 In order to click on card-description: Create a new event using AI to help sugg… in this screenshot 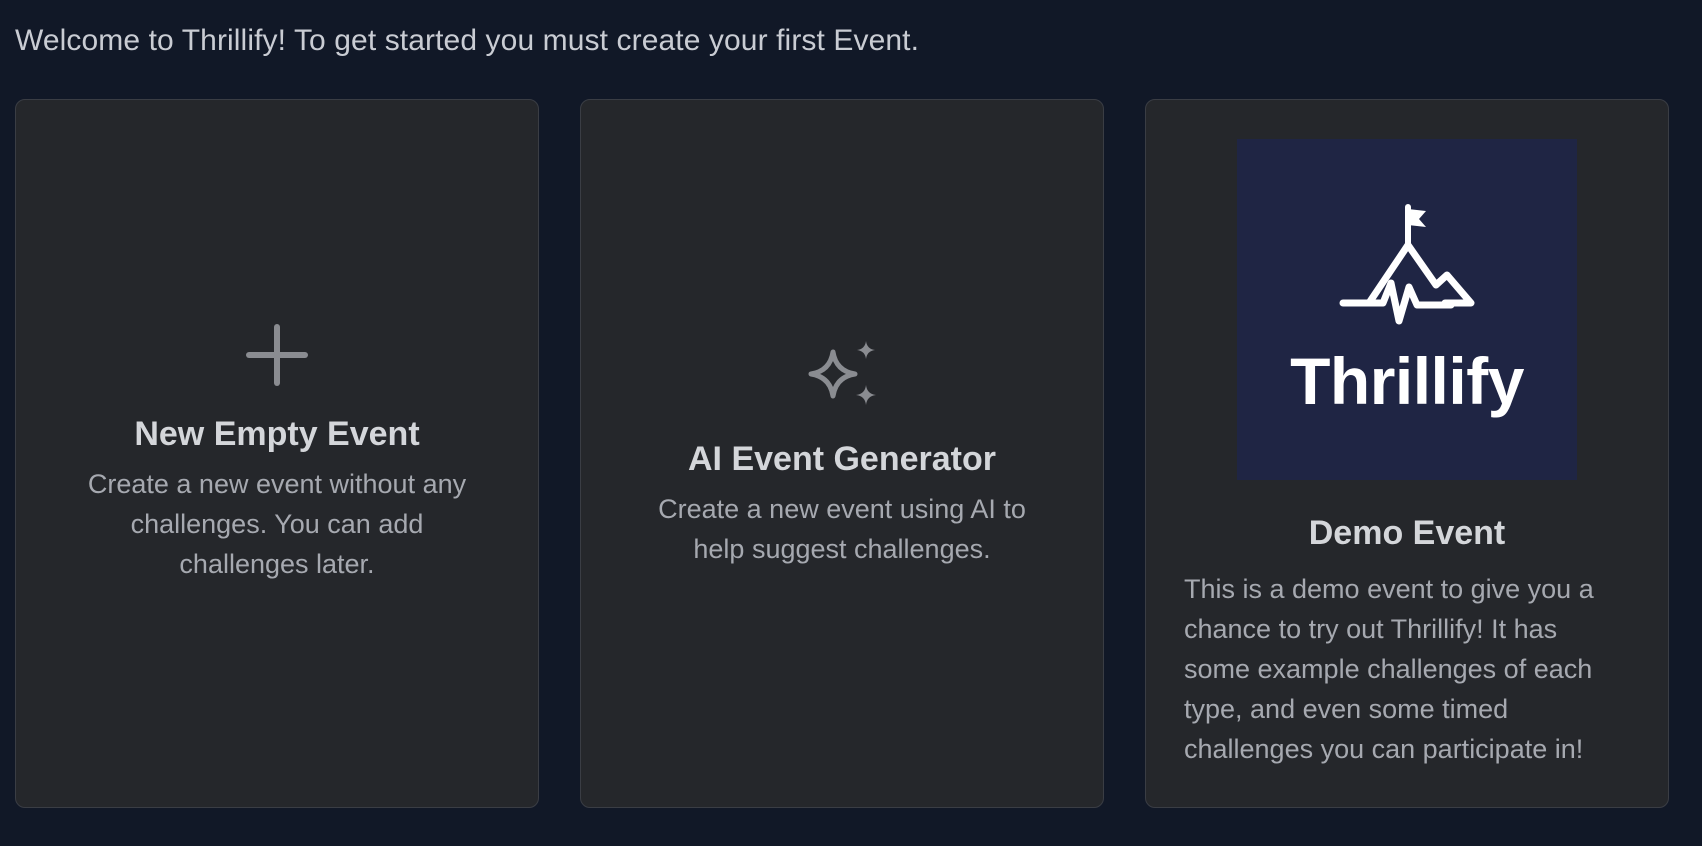, I will do `click(842, 529)`.